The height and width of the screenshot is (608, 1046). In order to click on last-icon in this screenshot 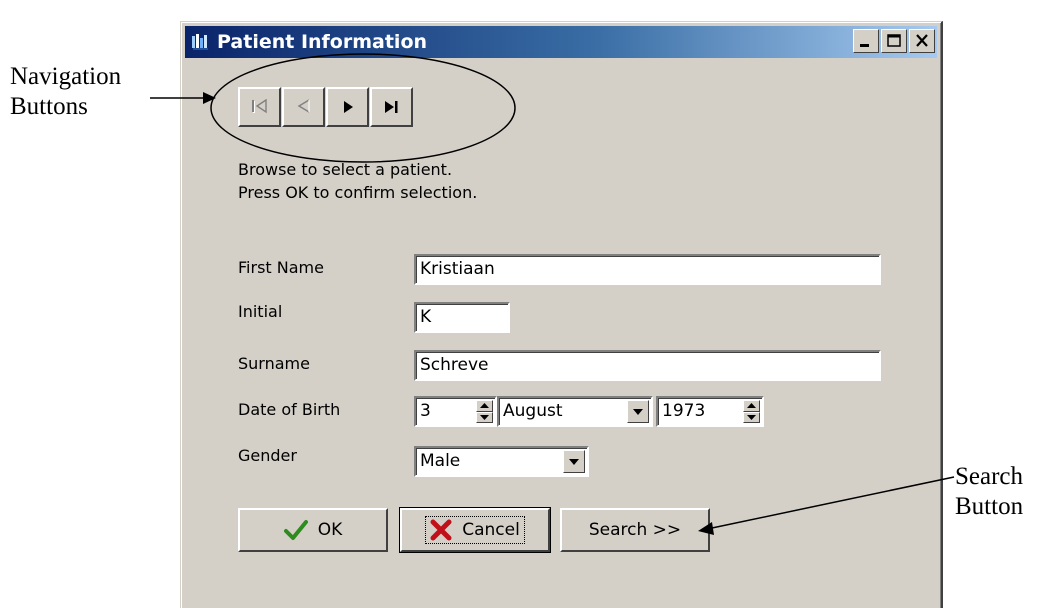, I will do `click(390, 107)`.